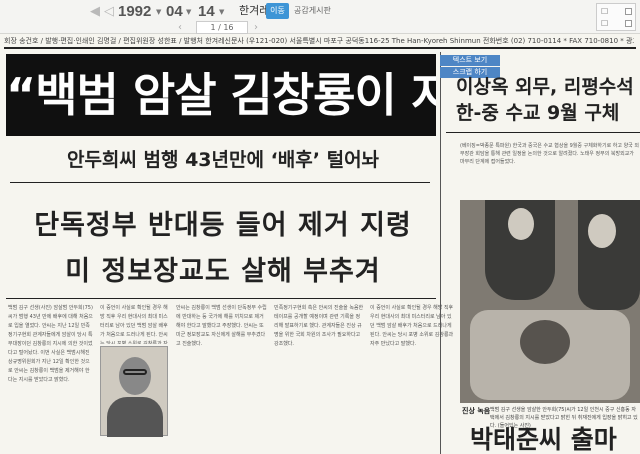 This screenshot has height=454, width=640. I want to click on page-navigator: ‹ 1 / 16 ›, so click(222, 27).